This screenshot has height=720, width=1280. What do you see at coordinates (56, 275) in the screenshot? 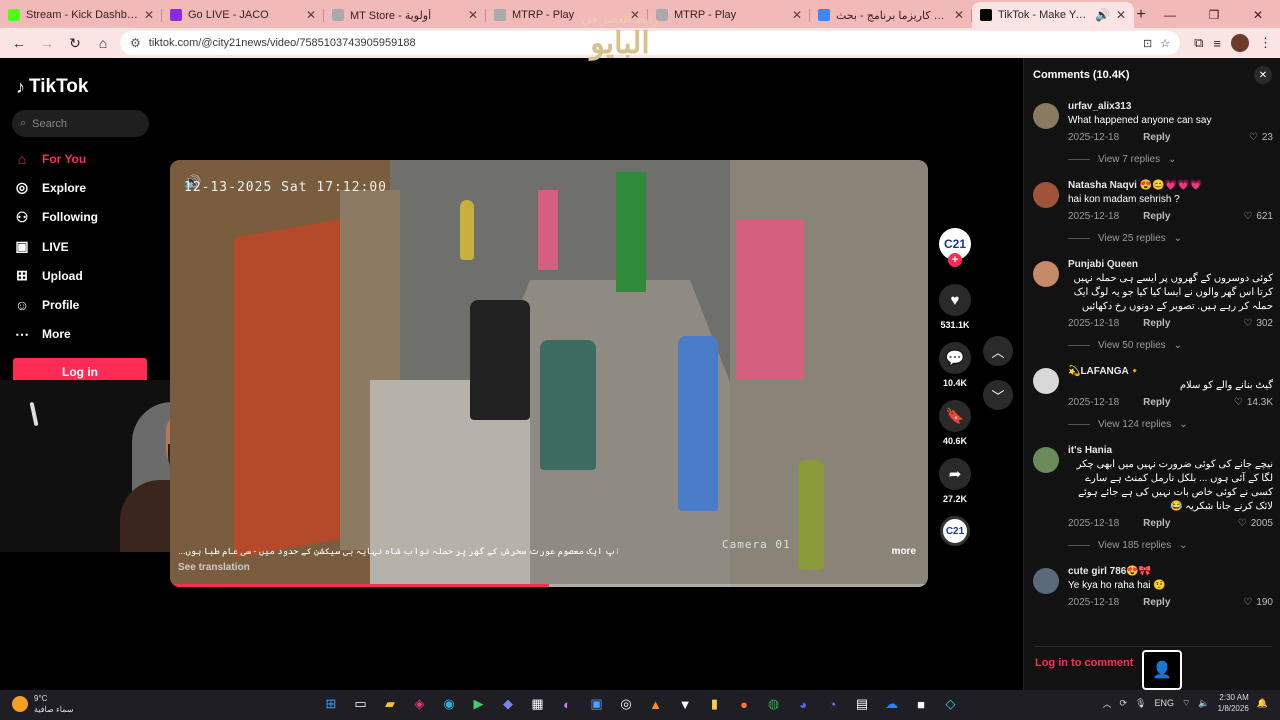
I see `nav-item-upload: ⊞ Upload` at bounding box center [56, 275].